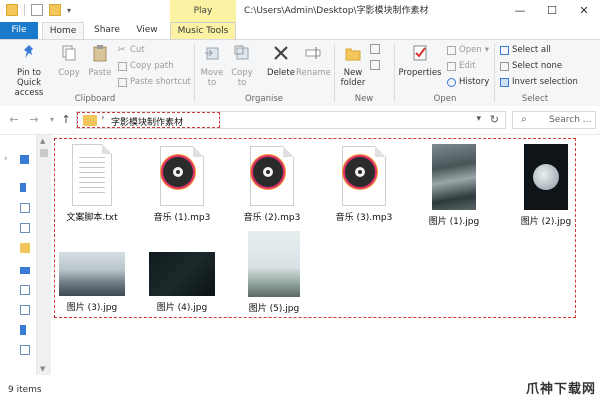 Image resolution: width=600 pixels, height=400 pixels. What do you see at coordinates (25, 390) in the screenshot?
I see `item-count: 9 items` at bounding box center [25, 390].